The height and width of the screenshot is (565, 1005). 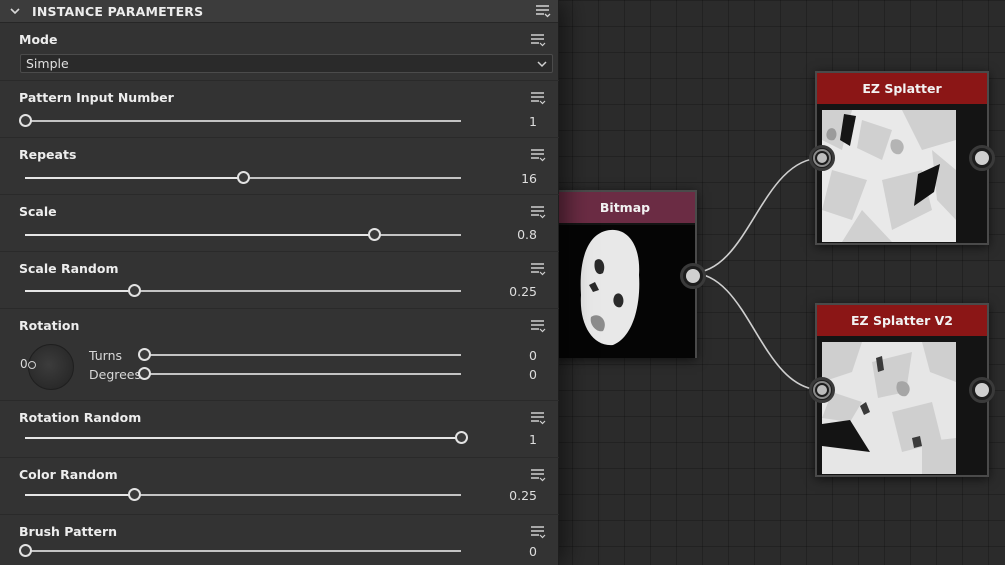 I want to click on degrees-slider, so click(x=299, y=373).